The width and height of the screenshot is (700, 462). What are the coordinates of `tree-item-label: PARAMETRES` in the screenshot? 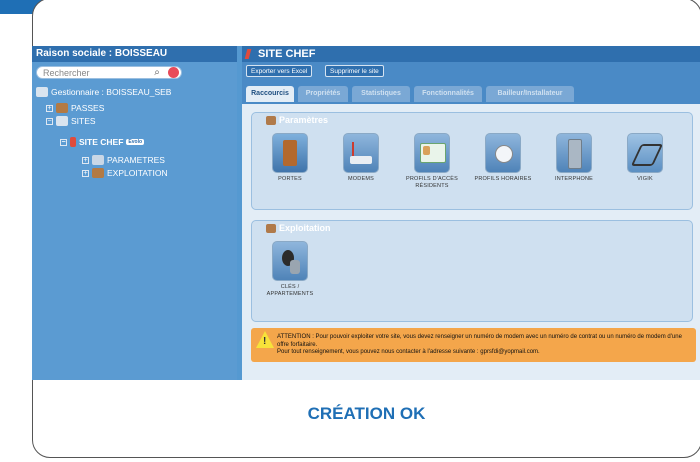 It's located at (136, 160).